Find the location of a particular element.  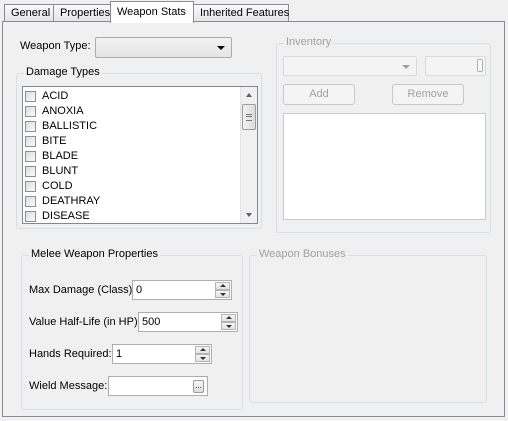

tab-general: General is located at coordinates (29, 13).